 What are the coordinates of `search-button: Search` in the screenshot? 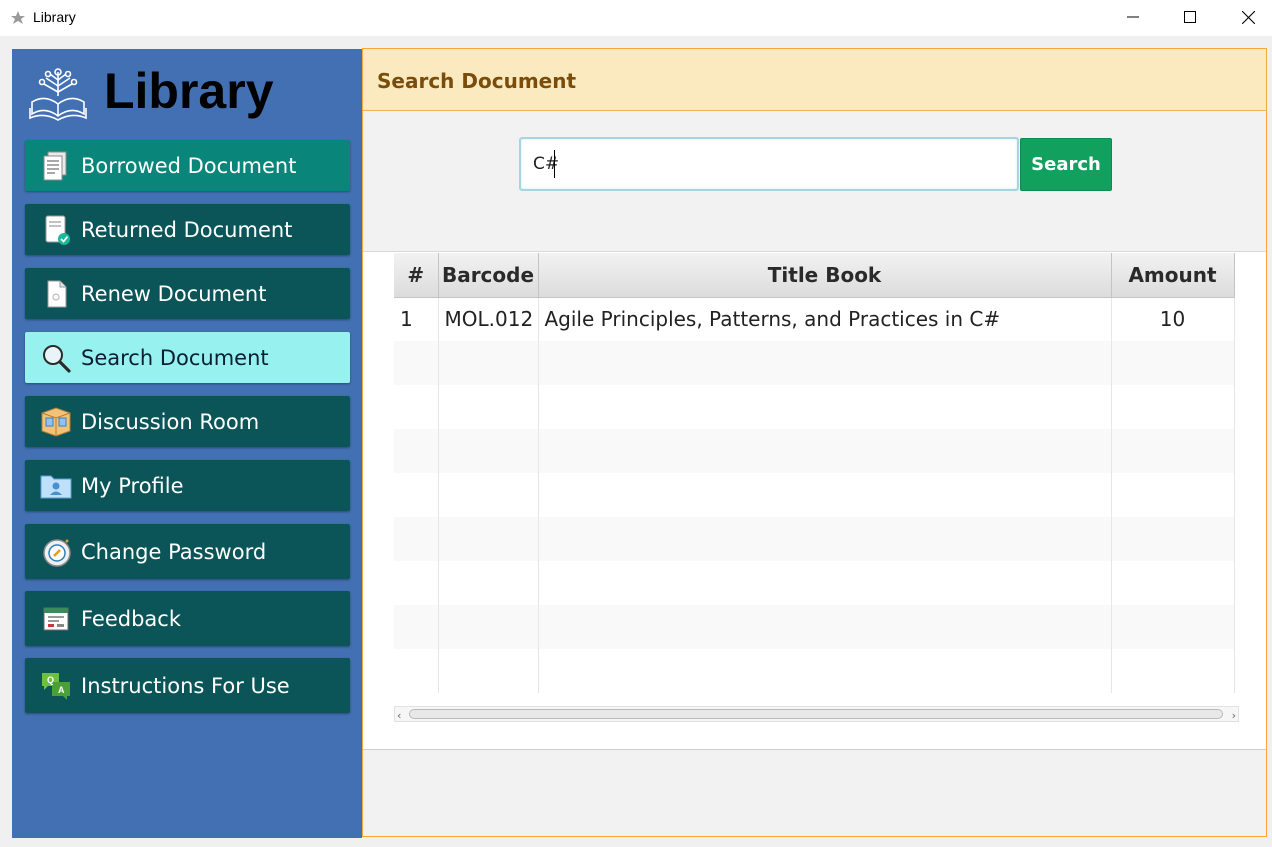 It's located at (1066, 164).